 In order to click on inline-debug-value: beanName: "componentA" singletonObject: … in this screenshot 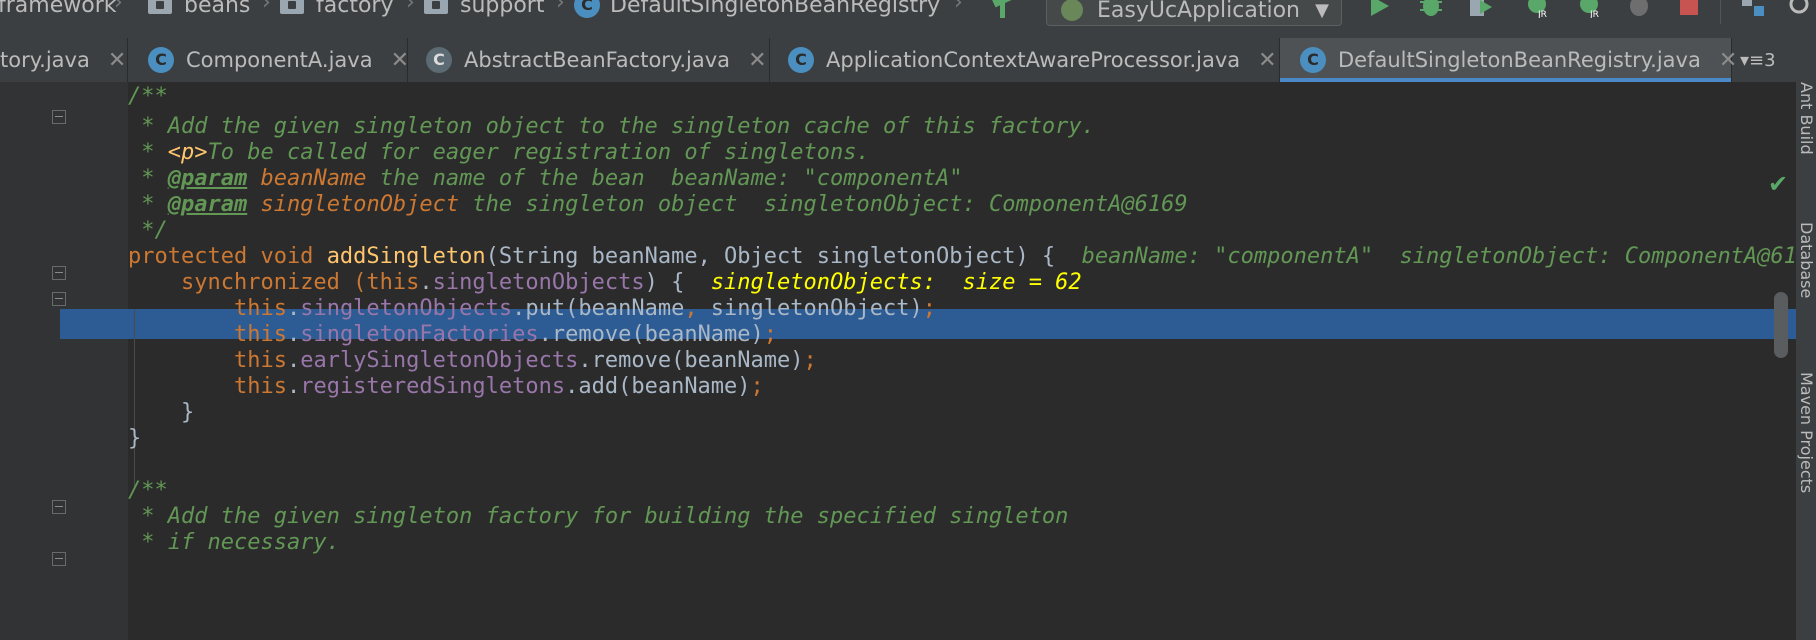, I will do `click(1448, 256)`.